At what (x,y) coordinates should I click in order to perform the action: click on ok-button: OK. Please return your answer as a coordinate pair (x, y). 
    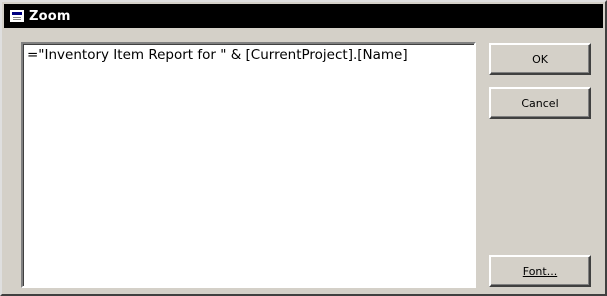
    Looking at the image, I should click on (540, 59).